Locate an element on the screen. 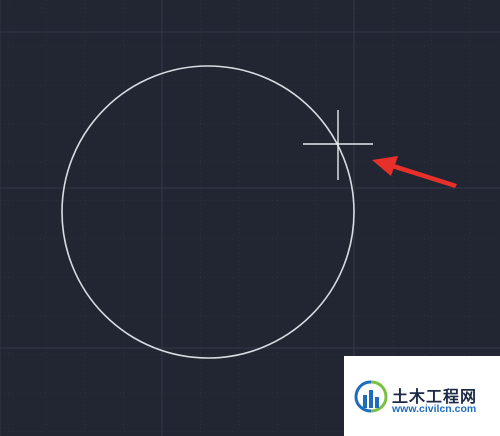  watermark-url: www.civilcn.com is located at coordinates (434, 409).